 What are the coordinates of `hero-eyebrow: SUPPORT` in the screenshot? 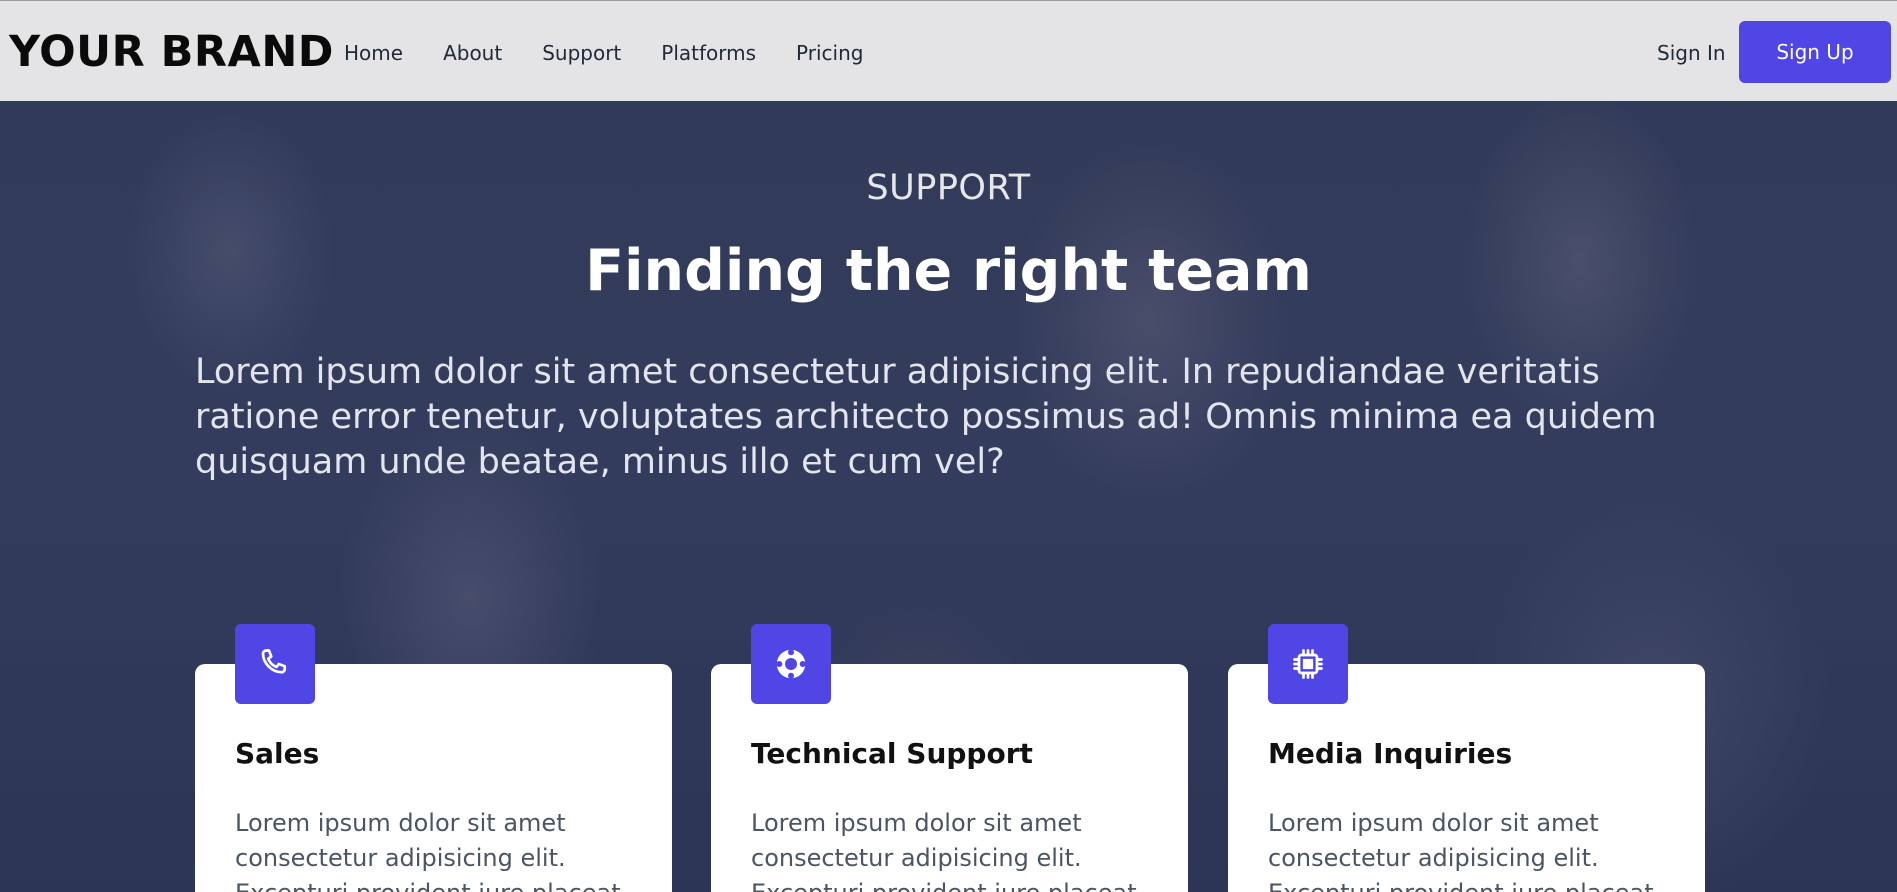 It's located at (948, 188).